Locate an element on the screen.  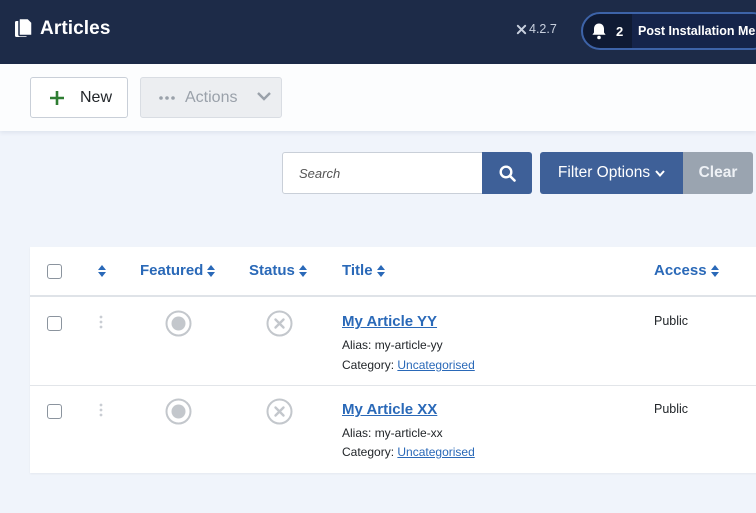
table-header: Featured Status Title Access is located at coordinates (393, 272).